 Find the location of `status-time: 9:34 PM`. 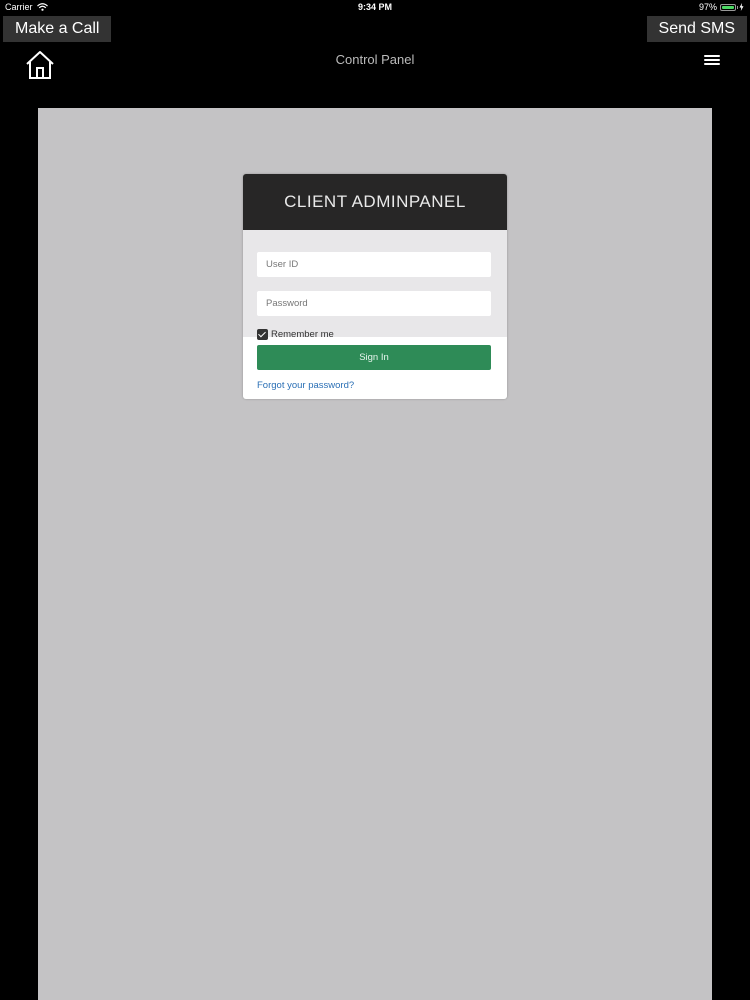

status-time: 9:34 PM is located at coordinates (374, 7).